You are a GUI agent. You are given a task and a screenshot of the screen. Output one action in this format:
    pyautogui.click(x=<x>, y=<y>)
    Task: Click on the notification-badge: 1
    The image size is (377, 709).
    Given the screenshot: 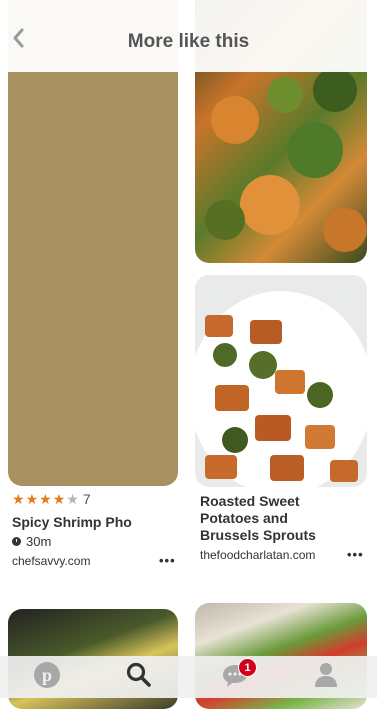 What is the action you would take?
    pyautogui.click(x=247, y=667)
    